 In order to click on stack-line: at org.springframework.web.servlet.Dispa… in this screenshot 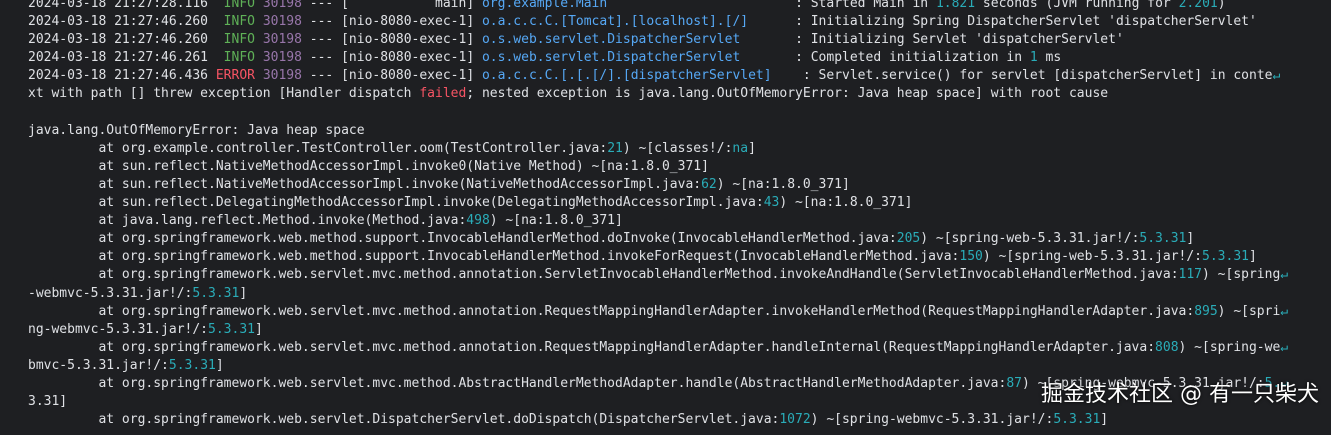, I will do `click(568, 420)`.